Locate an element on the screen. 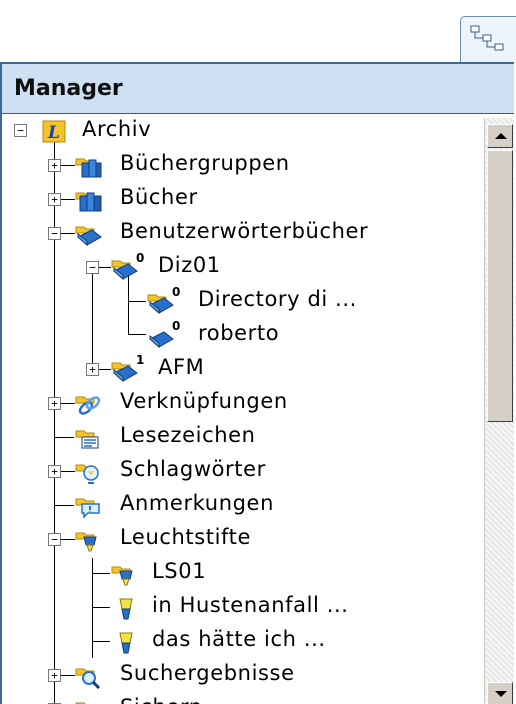 The width and height of the screenshot is (516, 704). tree-item-lesezeichen: Lesezeichen is located at coordinates (242, 437).